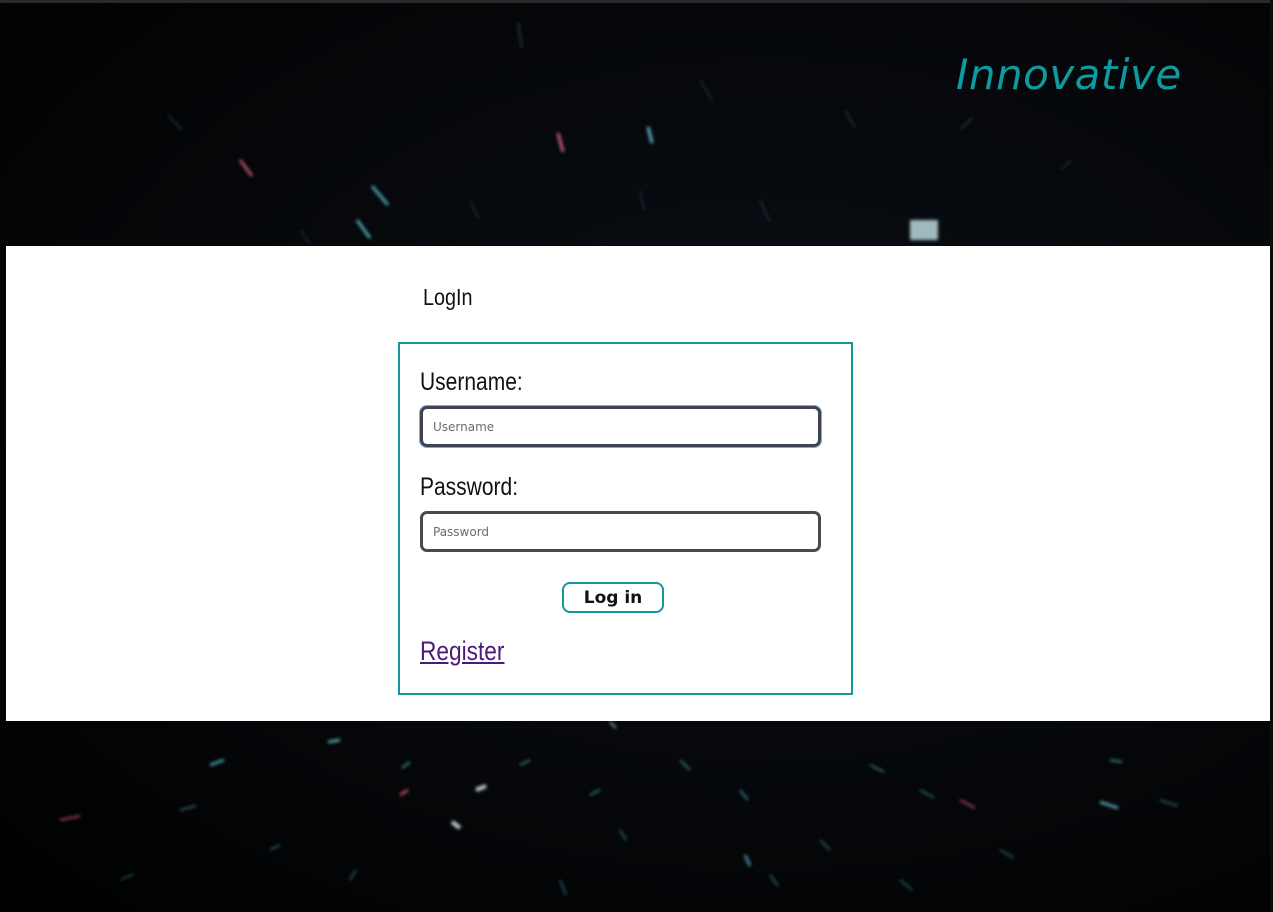  What do you see at coordinates (471, 382) in the screenshot?
I see `username-label: Username:` at bounding box center [471, 382].